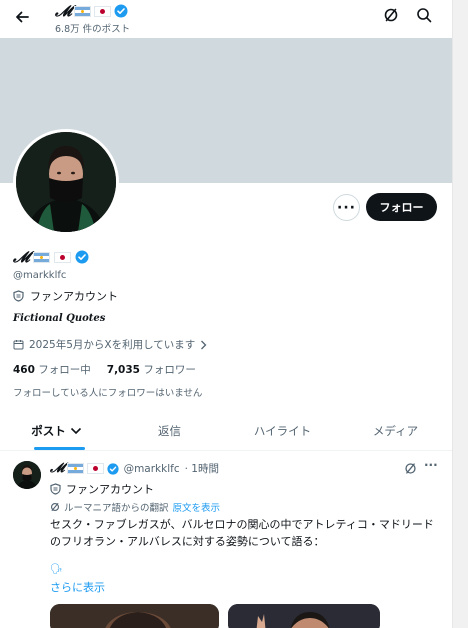 Image resolution: width=468 pixels, height=628 pixels. I want to click on profile-name: 𝓜, so click(51, 257).